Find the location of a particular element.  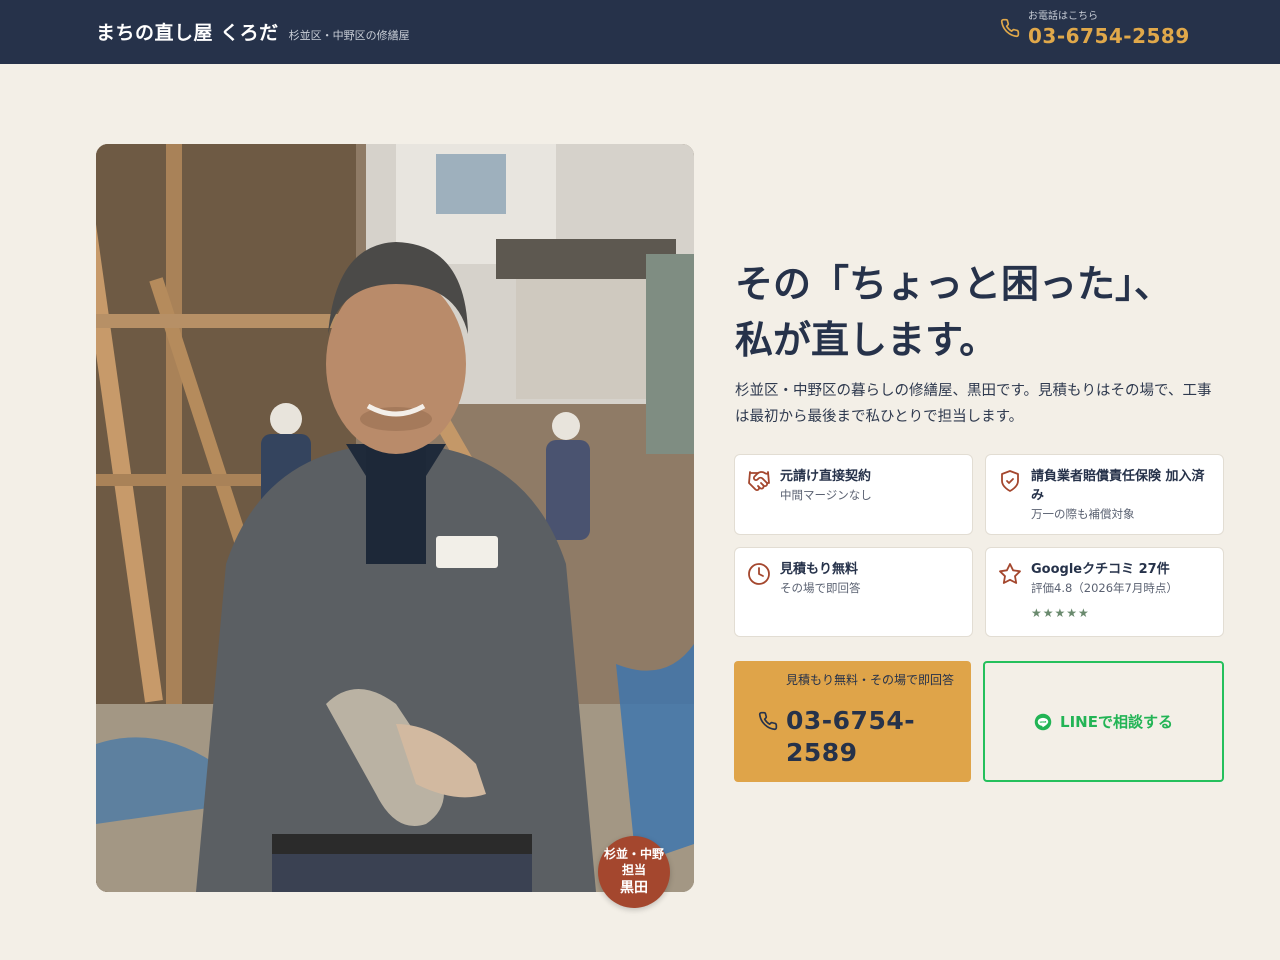

header-tel-link: お電話はこちら 03-6754-2589 is located at coordinates (1095, 29).